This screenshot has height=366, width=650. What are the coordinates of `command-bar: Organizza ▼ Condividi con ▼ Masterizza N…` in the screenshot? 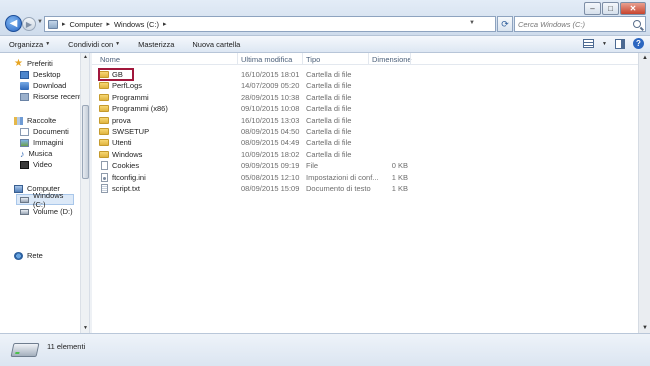 It's located at (325, 44).